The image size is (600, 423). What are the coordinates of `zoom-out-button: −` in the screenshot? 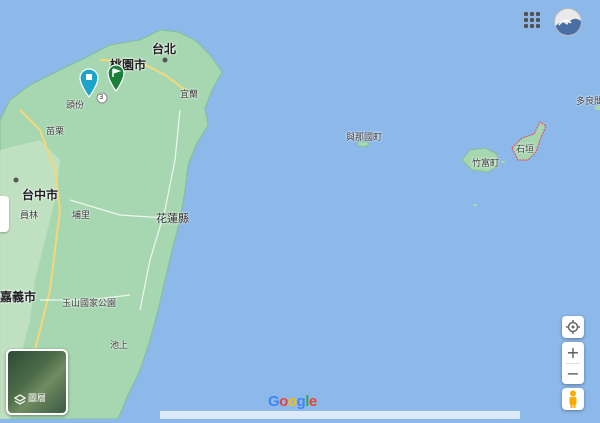 It's located at (572, 374).